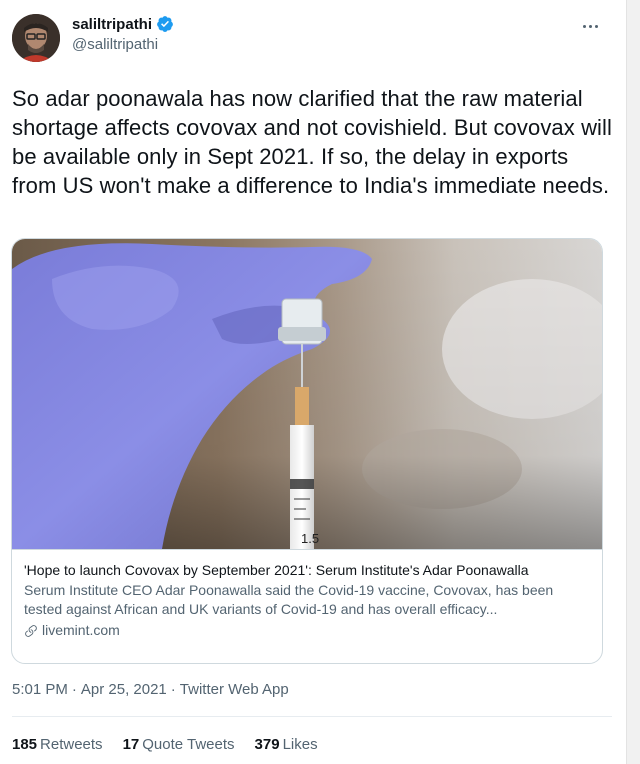 The width and height of the screenshot is (640, 764). Describe the element at coordinates (71, 744) in the screenshot. I see `retweets-label: Retweets` at that location.